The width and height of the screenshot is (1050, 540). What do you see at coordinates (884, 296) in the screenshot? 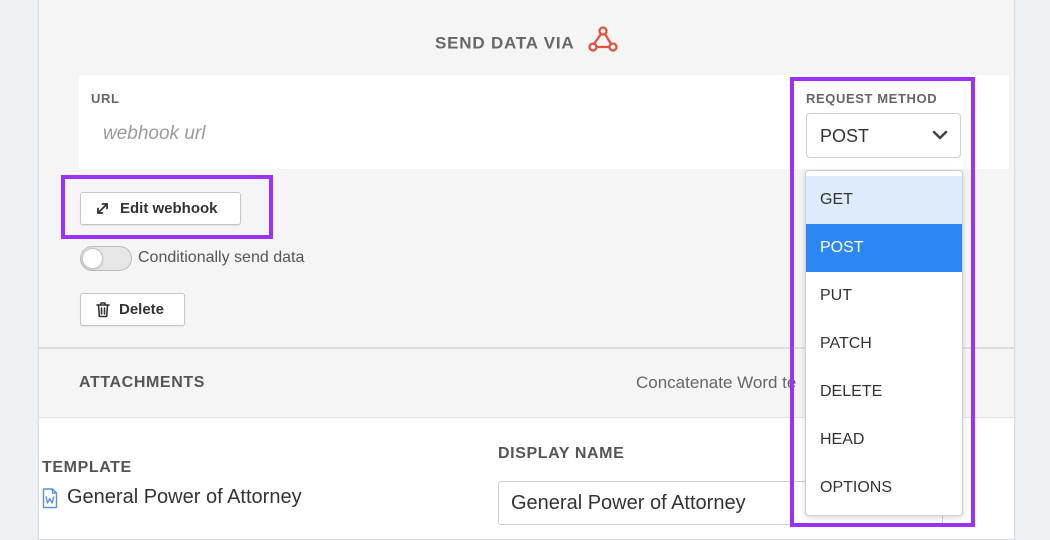
I see `method-option-put: PUT` at bounding box center [884, 296].